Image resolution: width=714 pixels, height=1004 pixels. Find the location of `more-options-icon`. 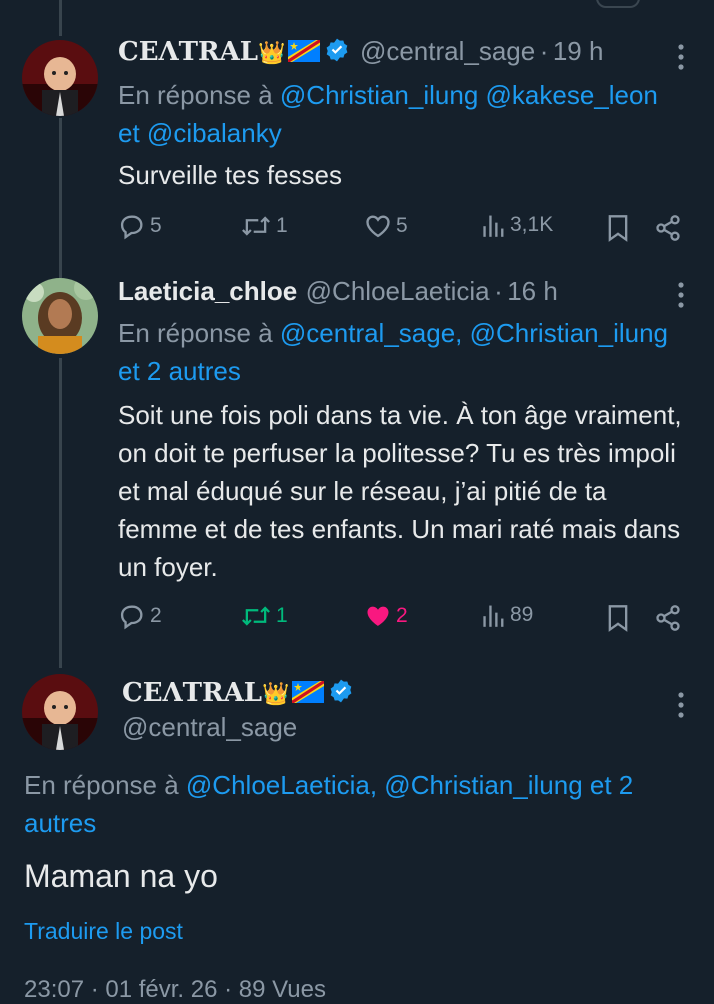

more-options-icon is located at coordinates (681, 705).